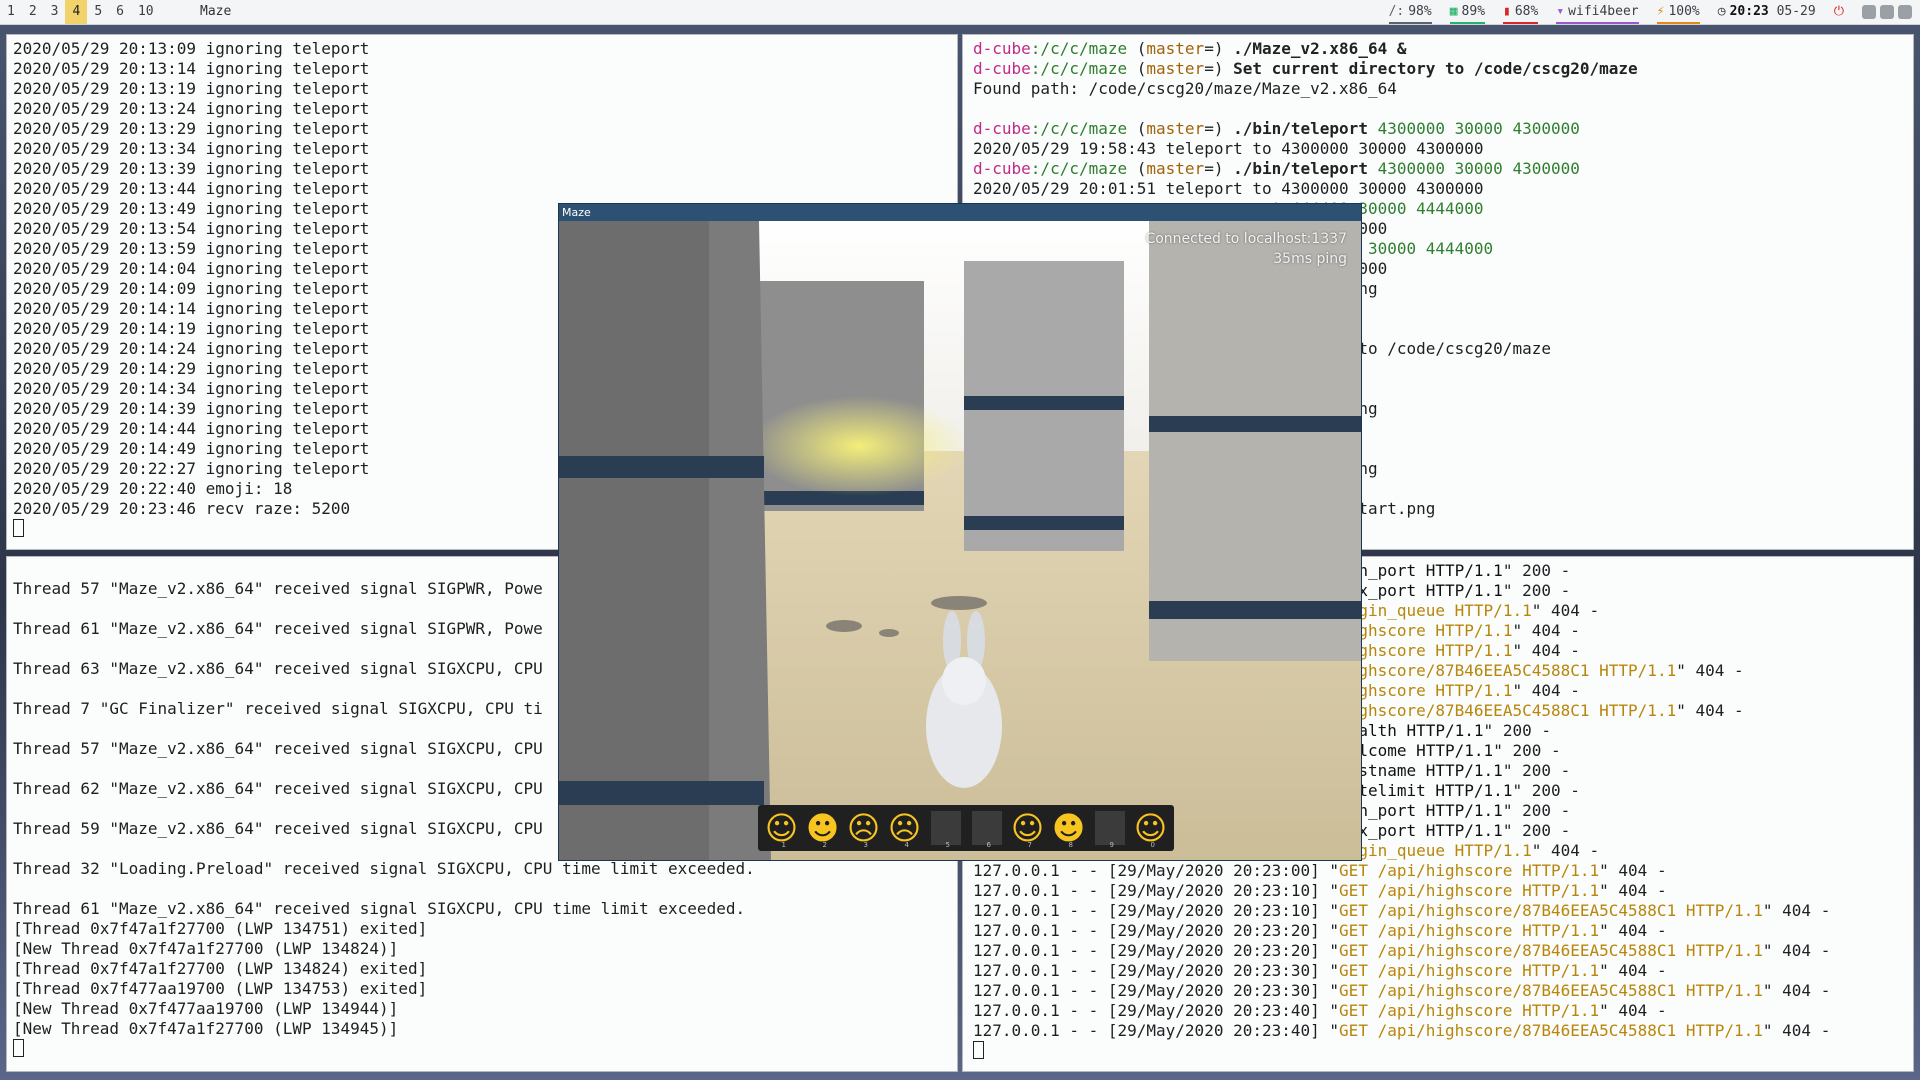 The width and height of the screenshot is (1920, 1080). What do you see at coordinates (781, 828) in the screenshot?
I see `emoji-slot: ☺ 1` at bounding box center [781, 828].